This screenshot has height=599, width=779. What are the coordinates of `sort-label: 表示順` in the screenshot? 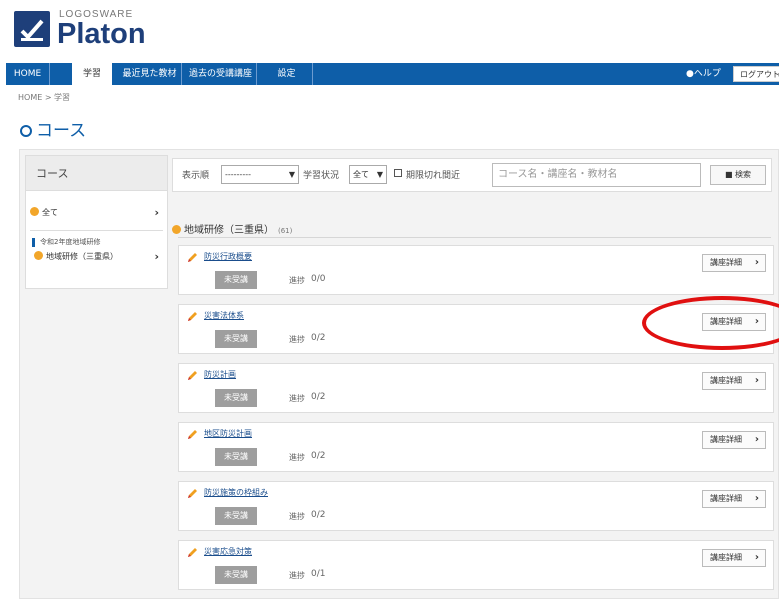 It's located at (196, 176).